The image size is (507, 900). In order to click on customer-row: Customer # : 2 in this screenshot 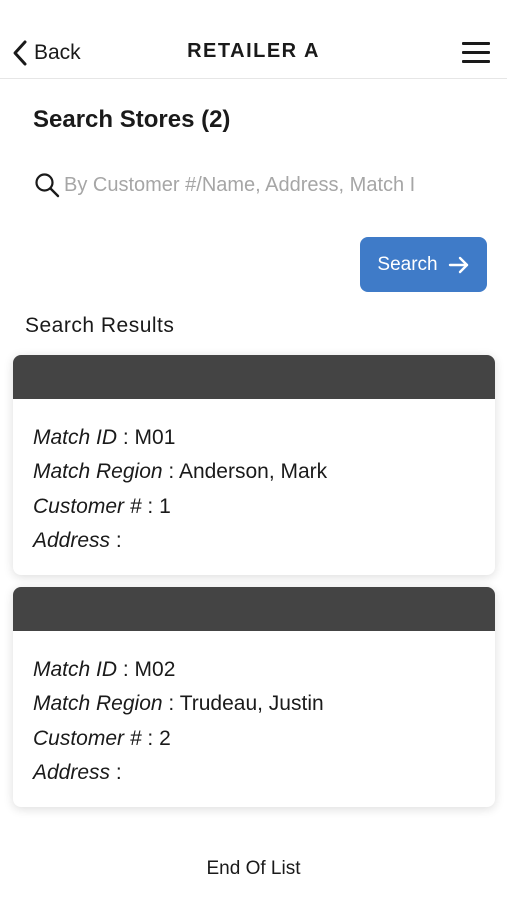, I will do `click(102, 738)`.